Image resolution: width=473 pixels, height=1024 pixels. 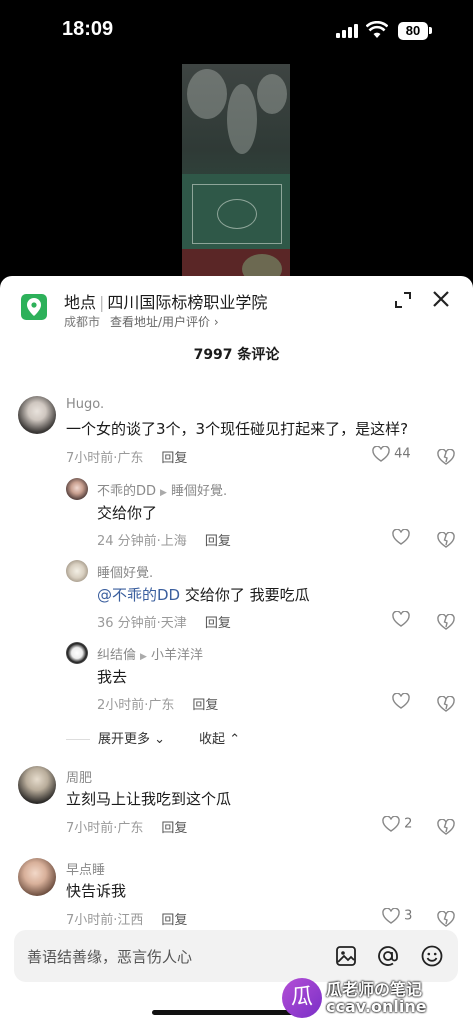 I want to click on comment-author: 早点睡, so click(x=85, y=868).